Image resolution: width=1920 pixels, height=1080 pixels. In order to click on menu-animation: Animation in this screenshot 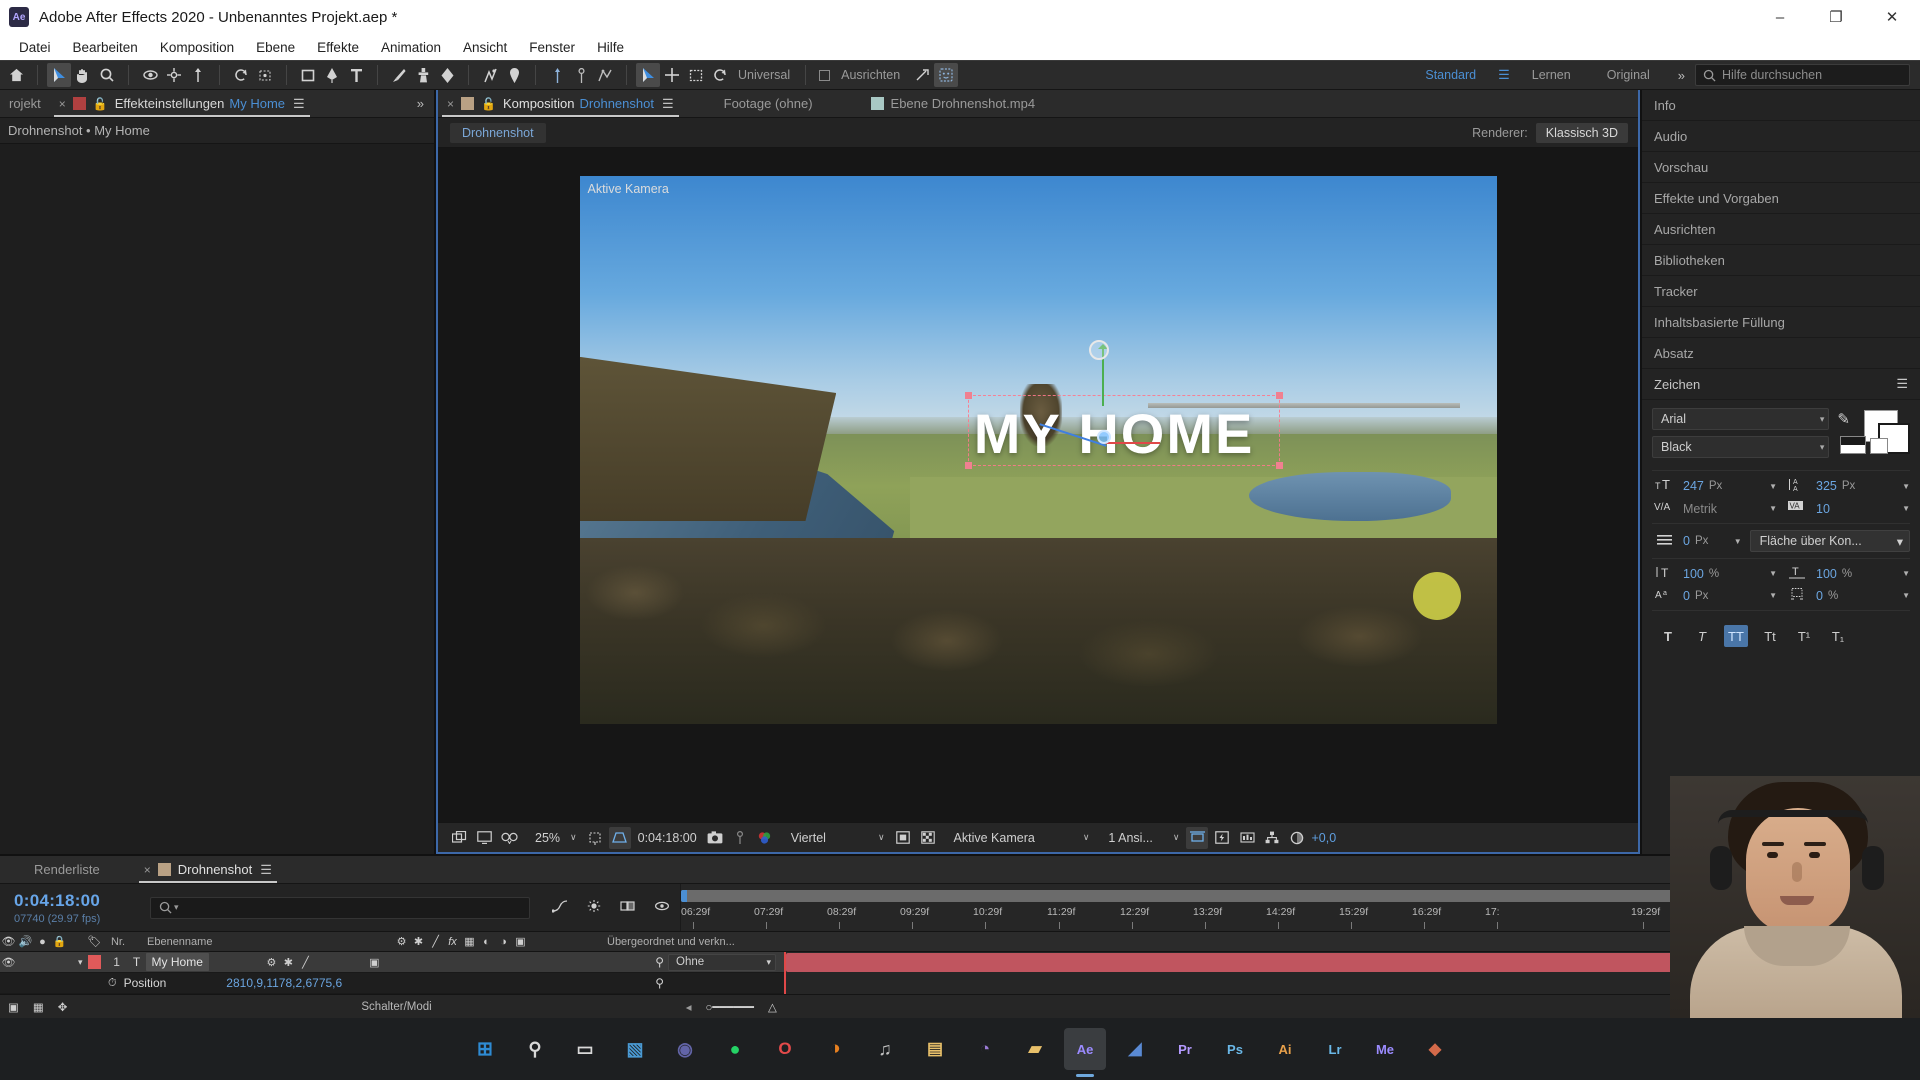, I will do `click(411, 47)`.